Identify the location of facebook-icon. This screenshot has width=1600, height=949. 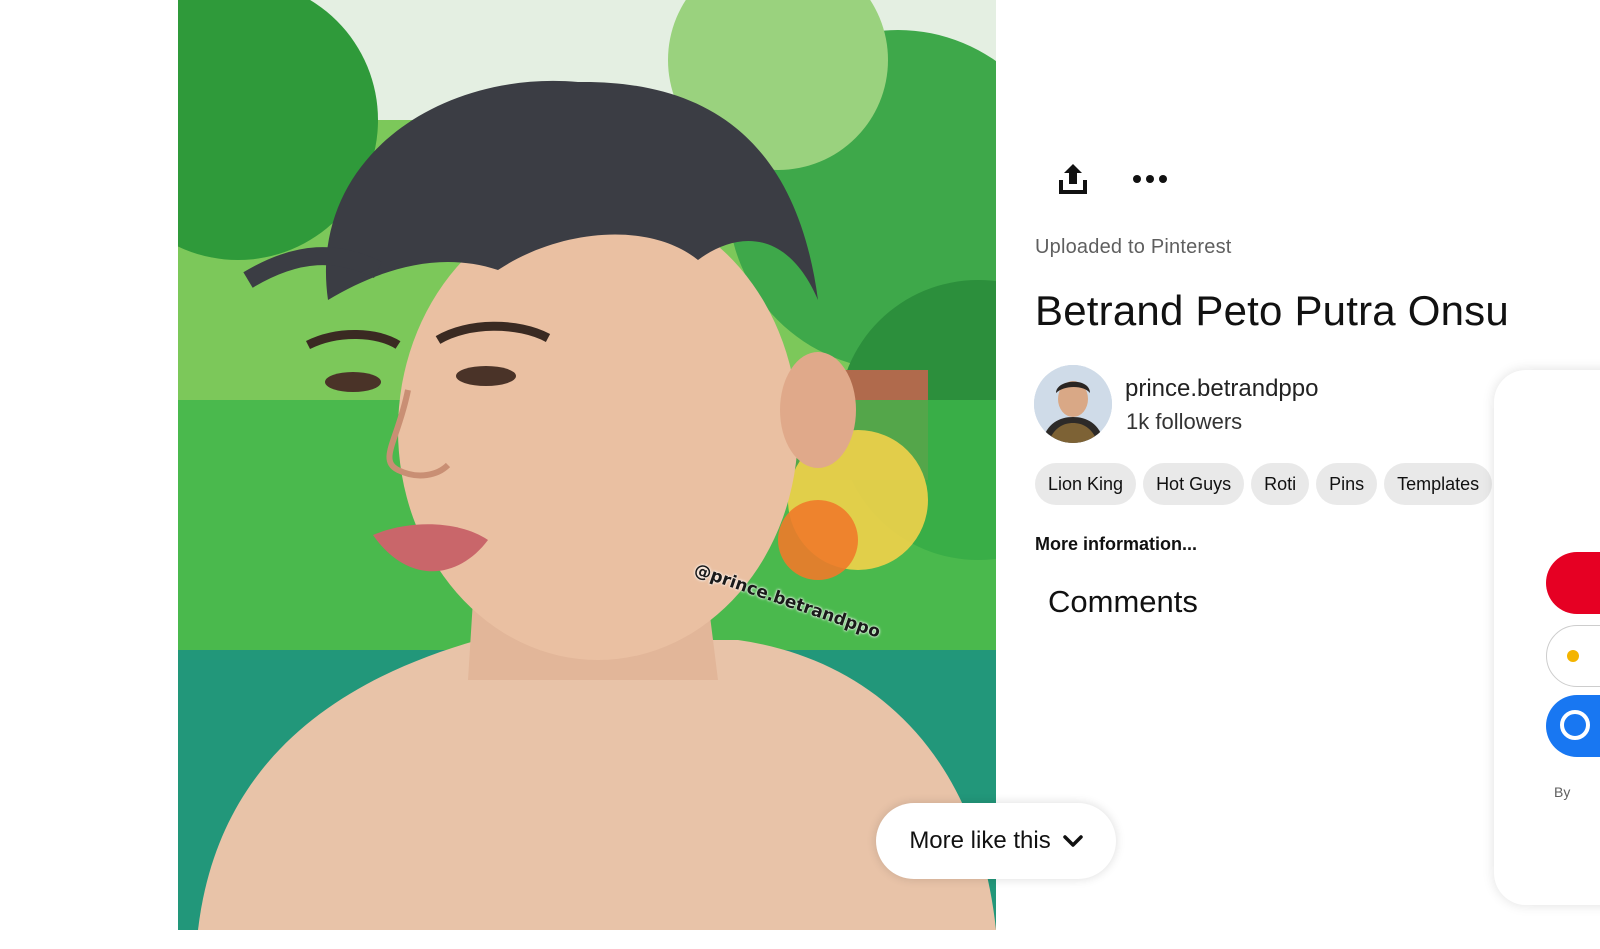
(1575, 725).